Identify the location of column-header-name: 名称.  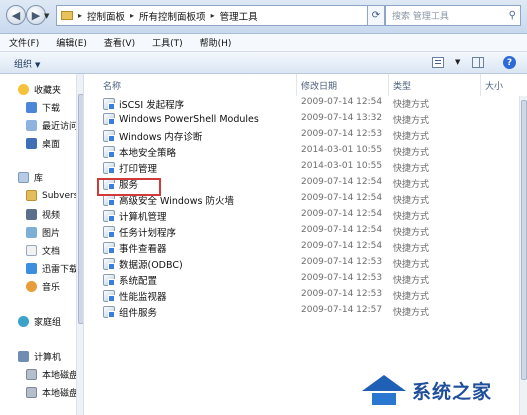
(112, 85).